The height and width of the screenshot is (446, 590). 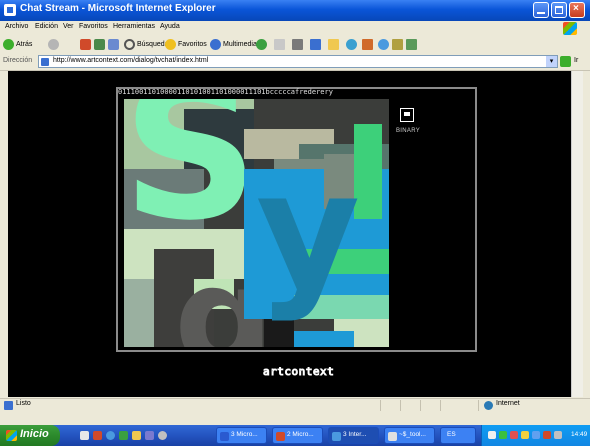 I want to click on sound-icon, so click(x=411, y=44).